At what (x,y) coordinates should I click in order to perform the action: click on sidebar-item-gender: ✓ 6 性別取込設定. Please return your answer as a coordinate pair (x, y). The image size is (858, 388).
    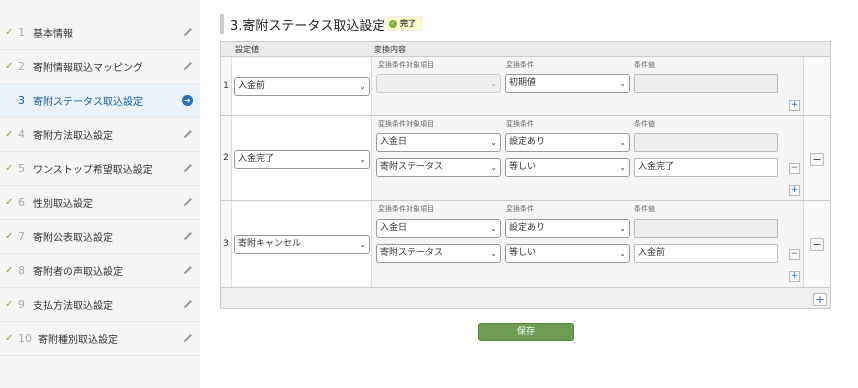
    Looking at the image, I should click on (100, 203).